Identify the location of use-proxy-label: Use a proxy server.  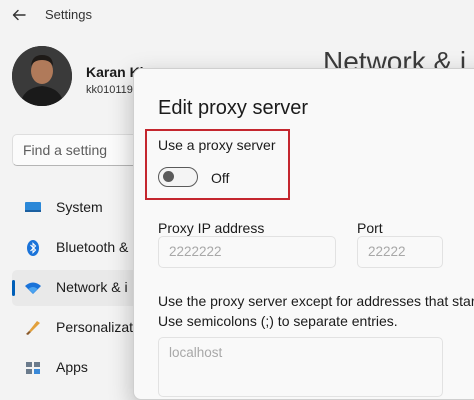
(217, 145).